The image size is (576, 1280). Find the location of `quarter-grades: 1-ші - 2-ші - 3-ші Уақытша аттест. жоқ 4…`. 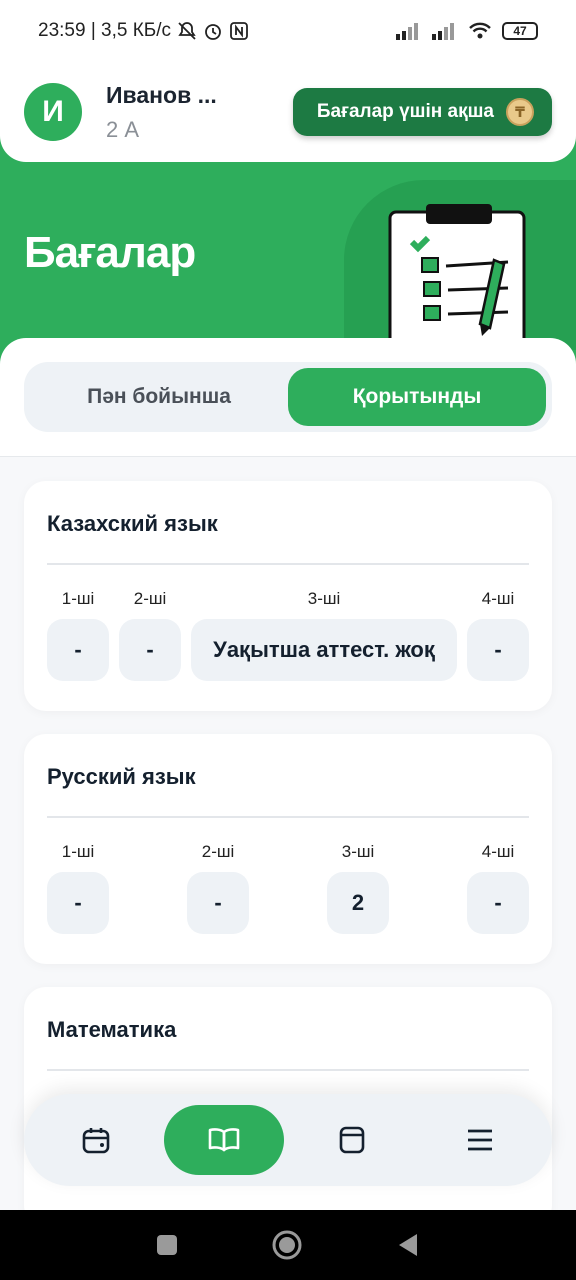

quarter-grades: 1-ші - 2-ші - 3-ші Уақытша аттест. жоқ 4… is located at coordinates (288, 635).